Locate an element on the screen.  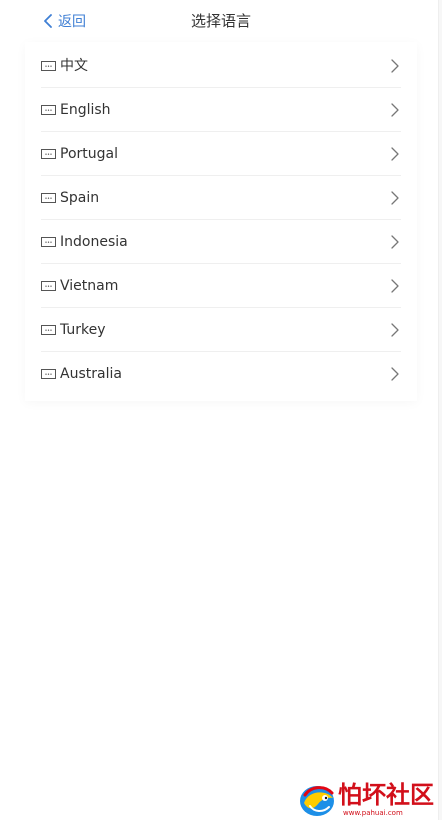
language-label: Turkey is located at coordinates (83, 329).